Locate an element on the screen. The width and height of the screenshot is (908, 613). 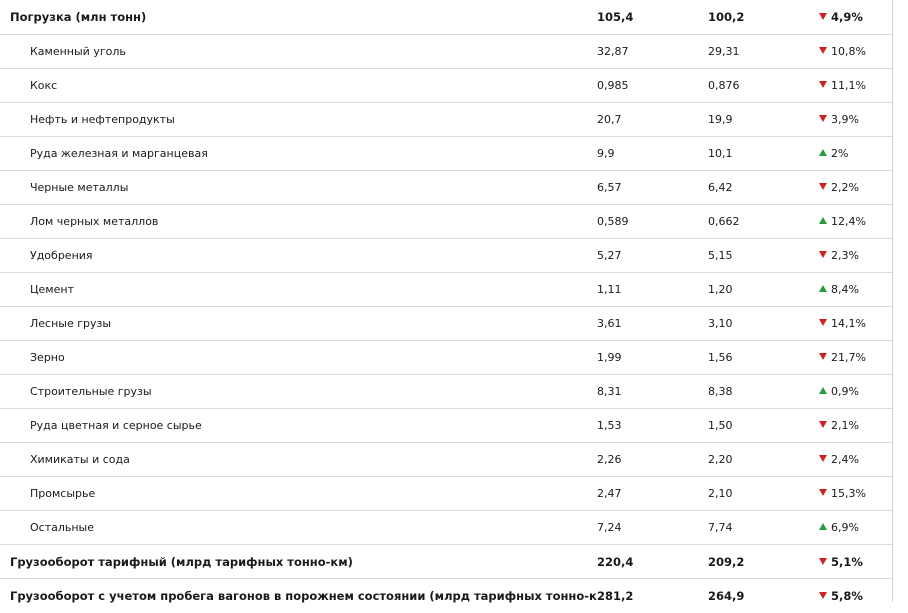
value-previous: 20,7 is located at coordinates (652, 120).